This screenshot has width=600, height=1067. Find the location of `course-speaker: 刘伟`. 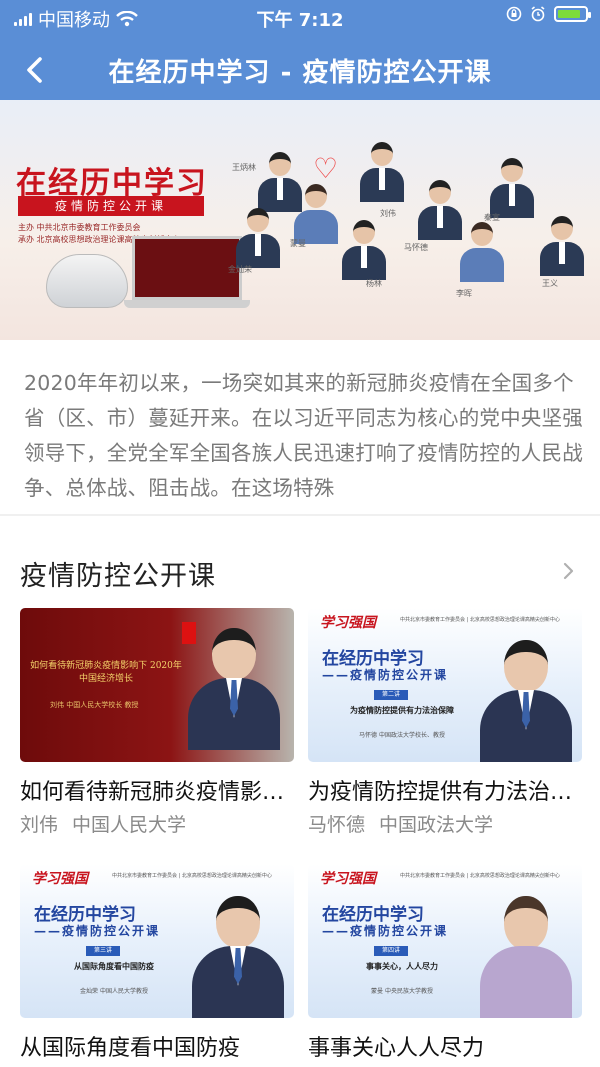

course-speaker: 刘伟 is located at coordinates (39, 825).